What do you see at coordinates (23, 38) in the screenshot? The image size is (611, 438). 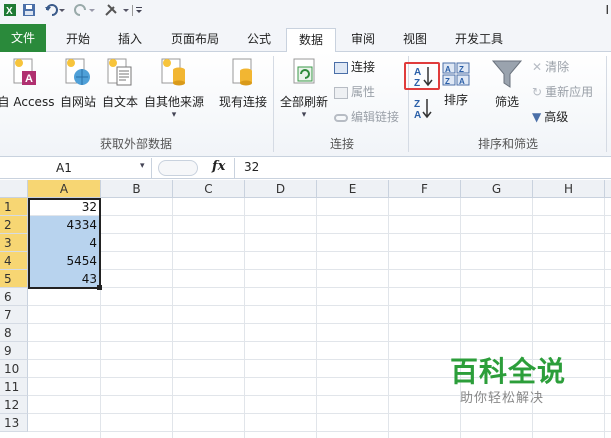 I see `tab-file: 文件` at bounding box center [23, 38].